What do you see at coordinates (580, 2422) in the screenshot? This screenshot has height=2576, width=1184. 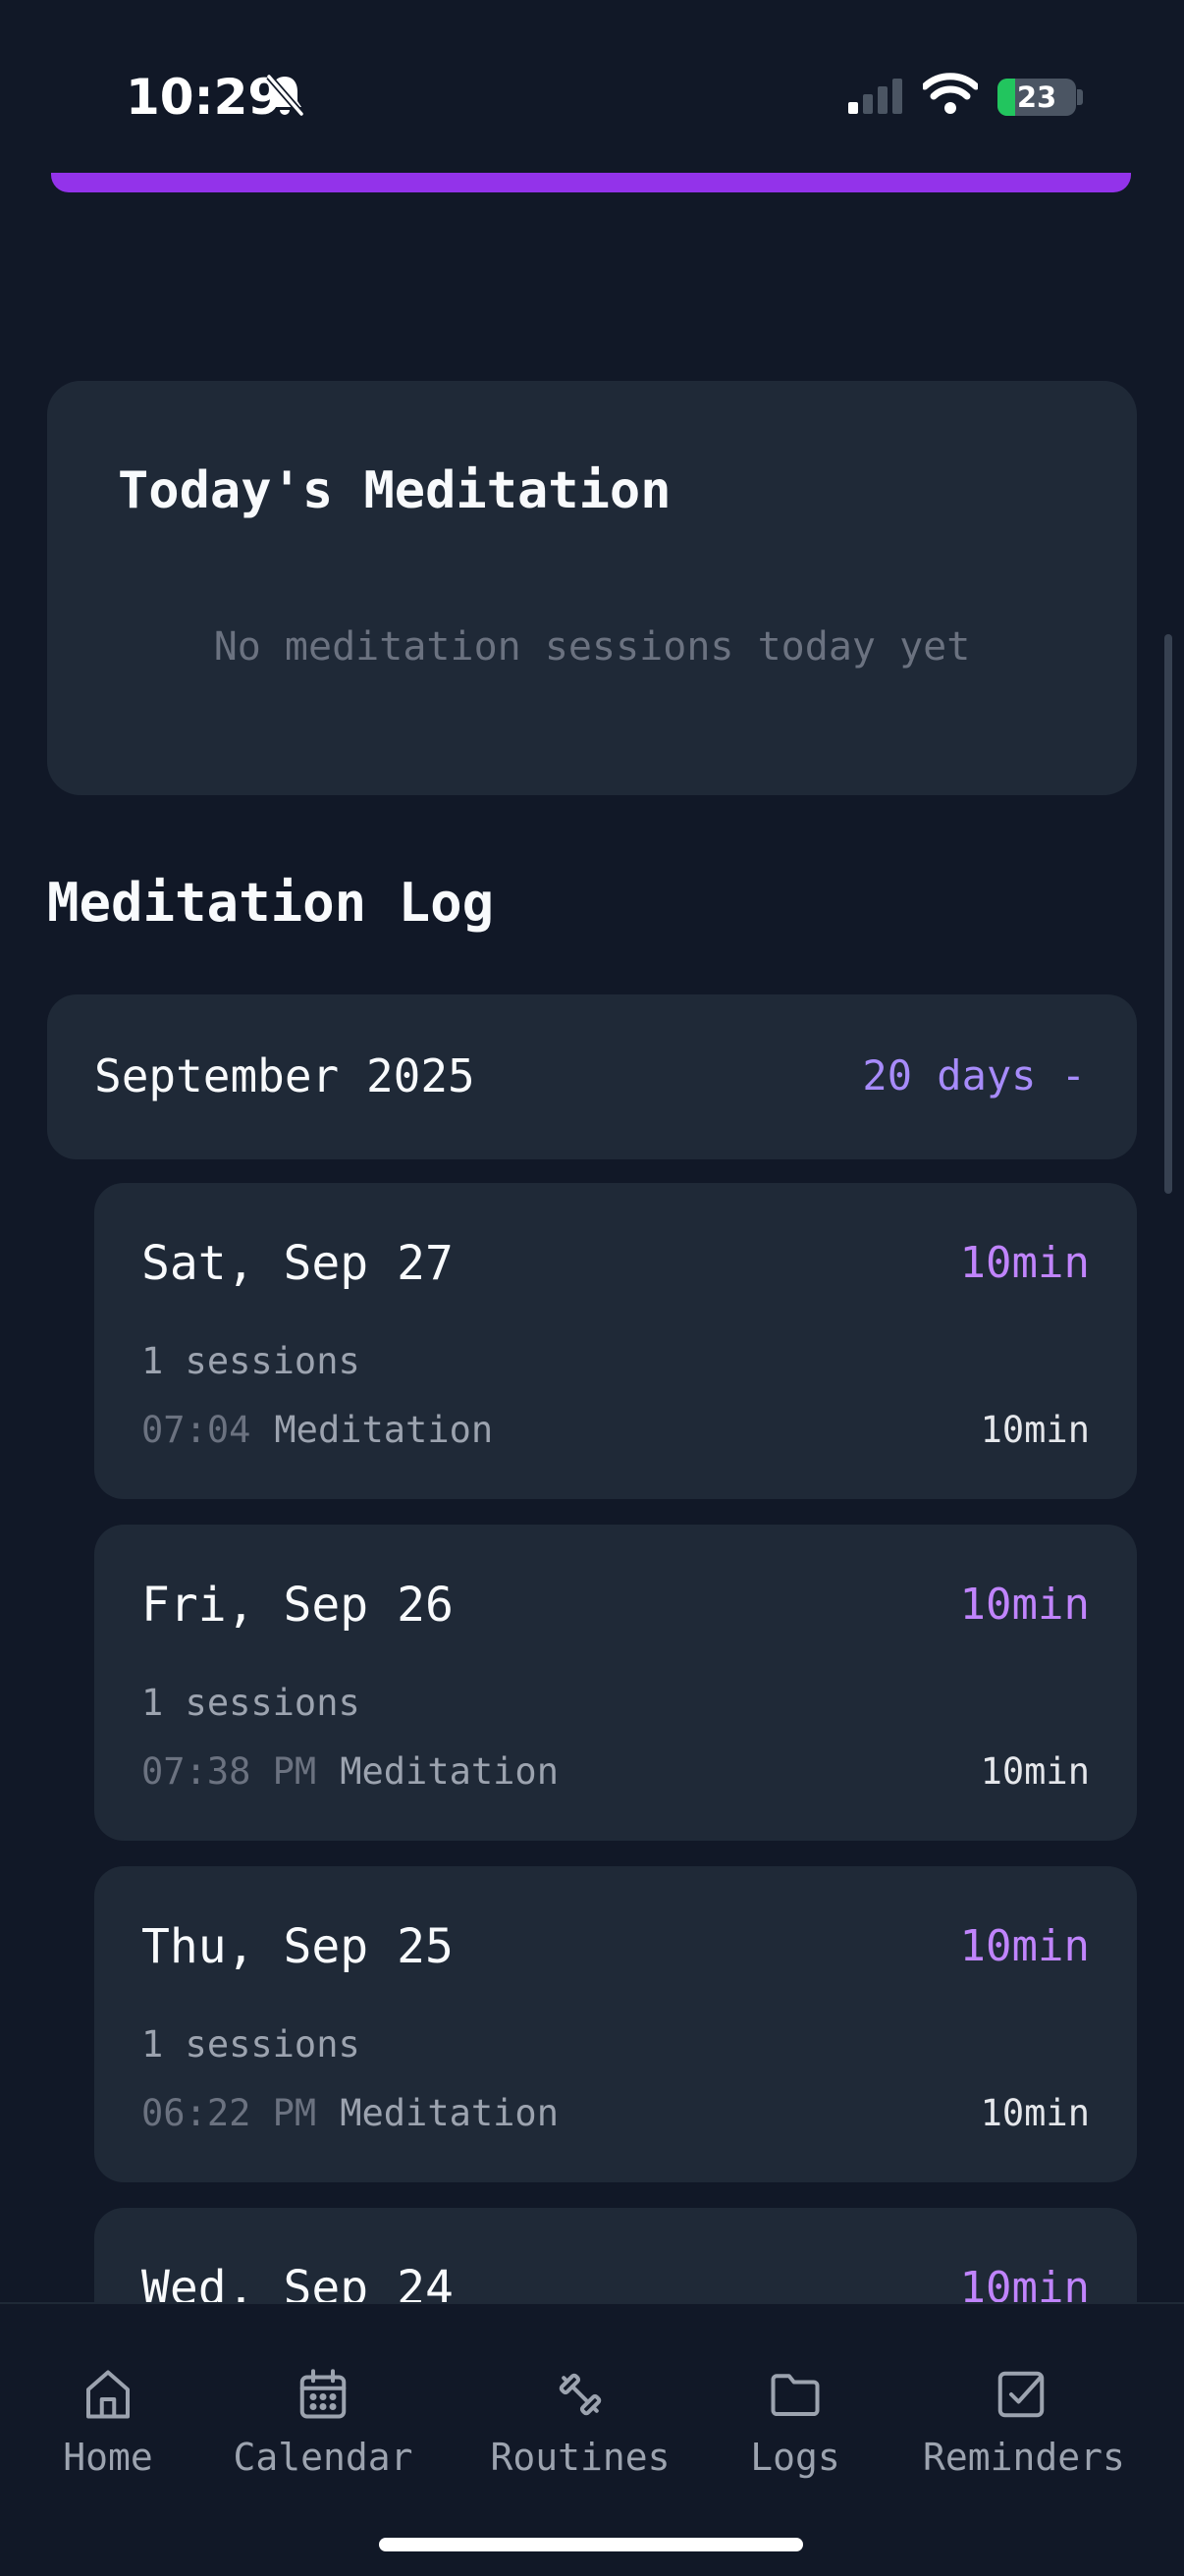 I see `nav-routines: Routines` at bounding box center [580, 2422].